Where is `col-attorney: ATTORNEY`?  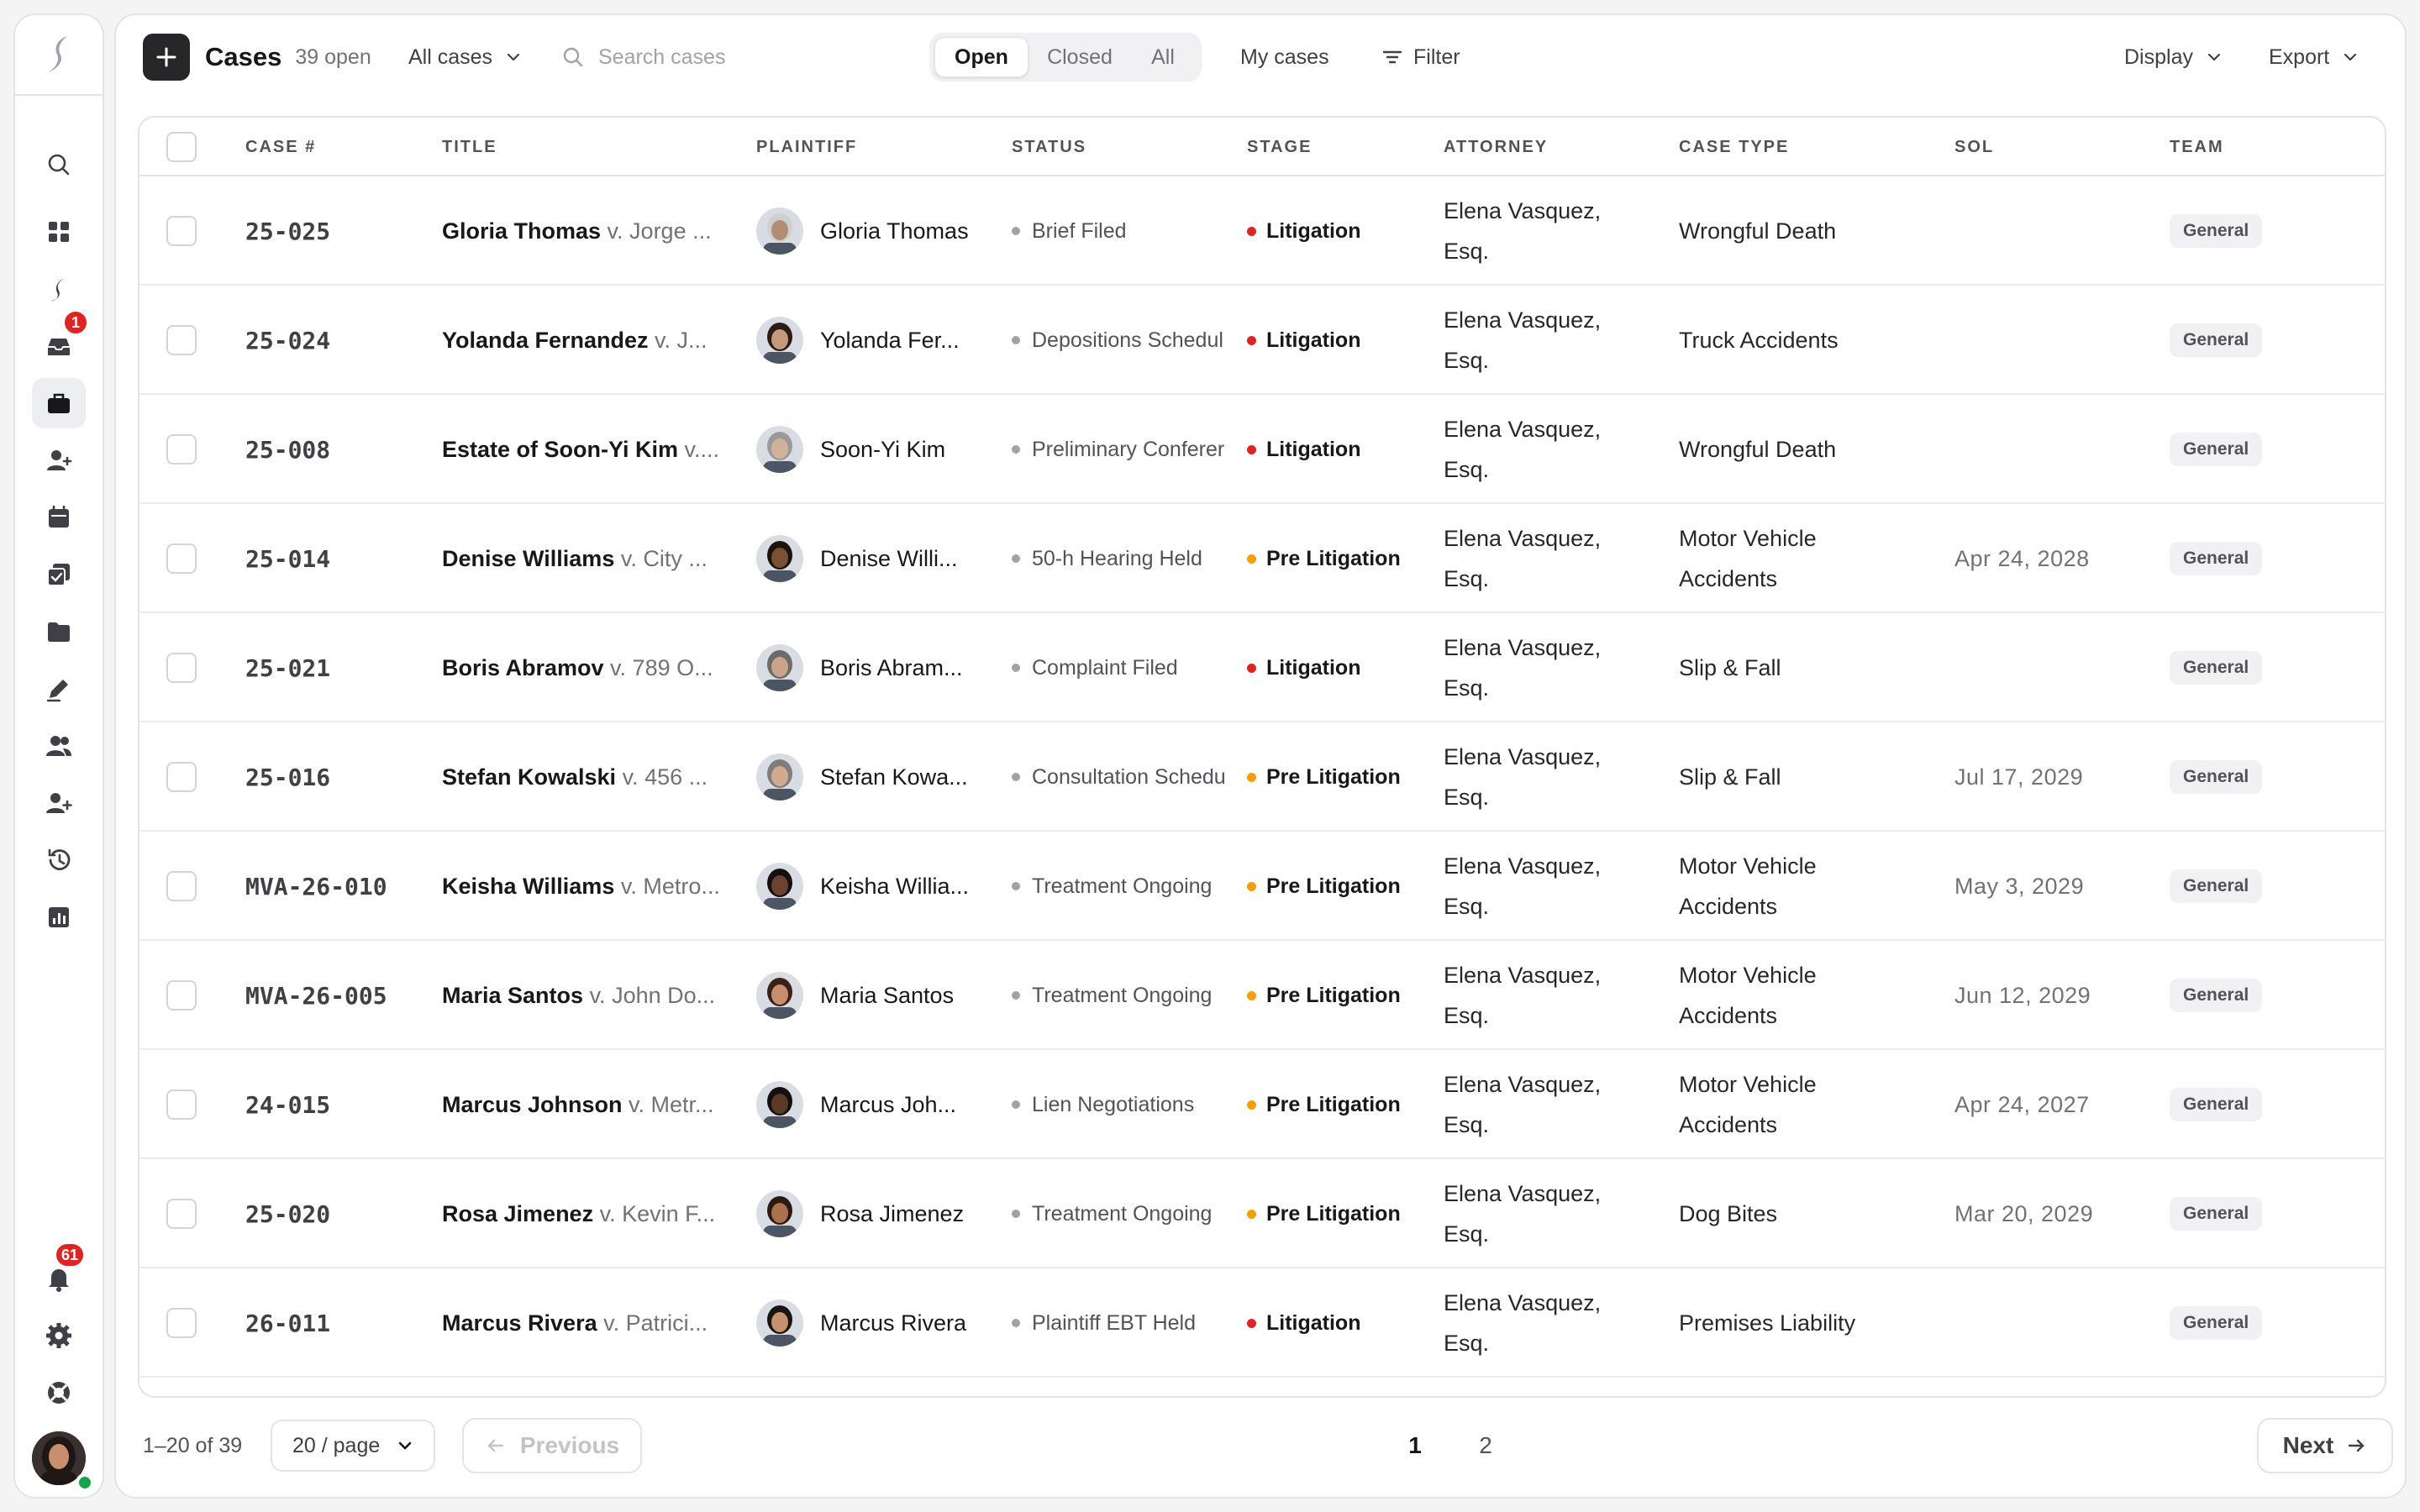 col-attorney: ATTORNEY is located at coordinates (1496, 147).